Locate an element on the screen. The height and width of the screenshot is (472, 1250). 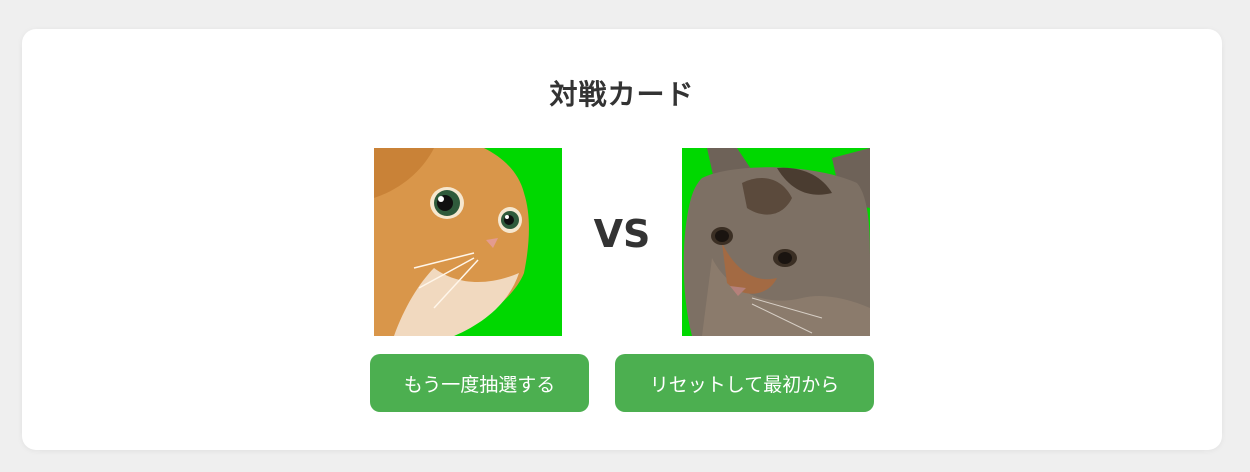
reset-button: リセットして最初から is located at coordinates (744, 383).